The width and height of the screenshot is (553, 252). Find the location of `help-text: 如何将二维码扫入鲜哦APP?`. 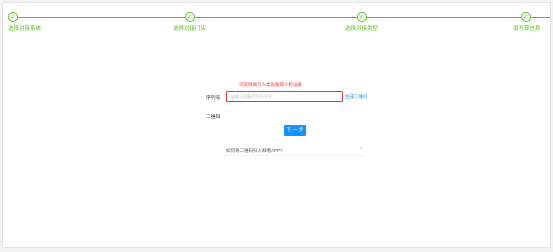

help-text: 如何将二维码扫入鲜哦APP? is located at coordinates (254, 150).